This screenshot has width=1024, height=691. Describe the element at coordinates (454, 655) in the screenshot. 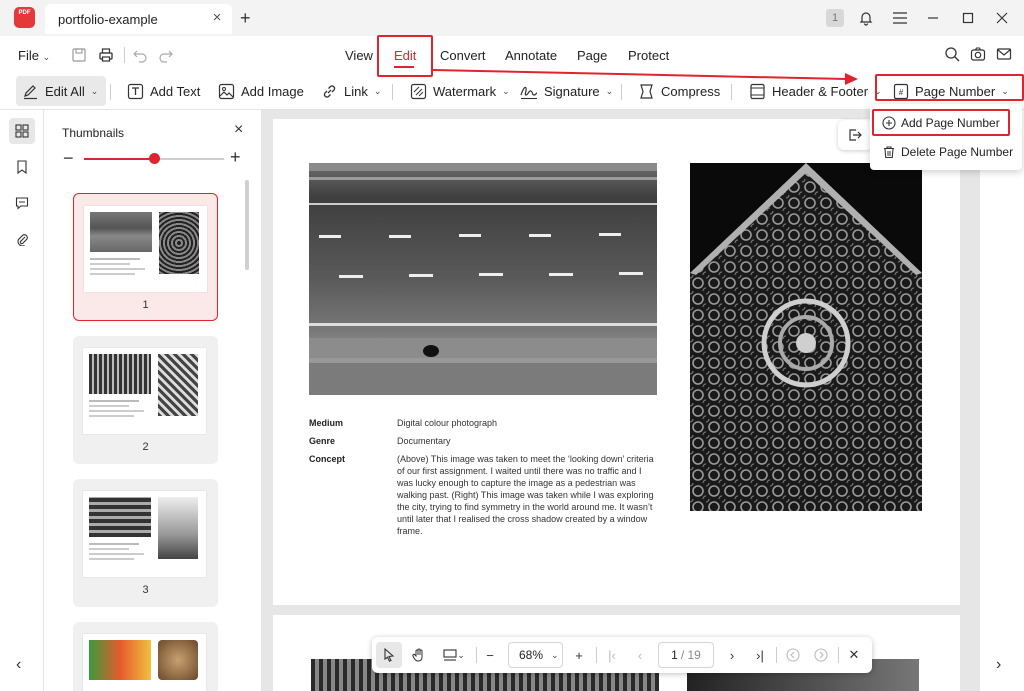

I see `view-mode-icon: ⌄` at that location.